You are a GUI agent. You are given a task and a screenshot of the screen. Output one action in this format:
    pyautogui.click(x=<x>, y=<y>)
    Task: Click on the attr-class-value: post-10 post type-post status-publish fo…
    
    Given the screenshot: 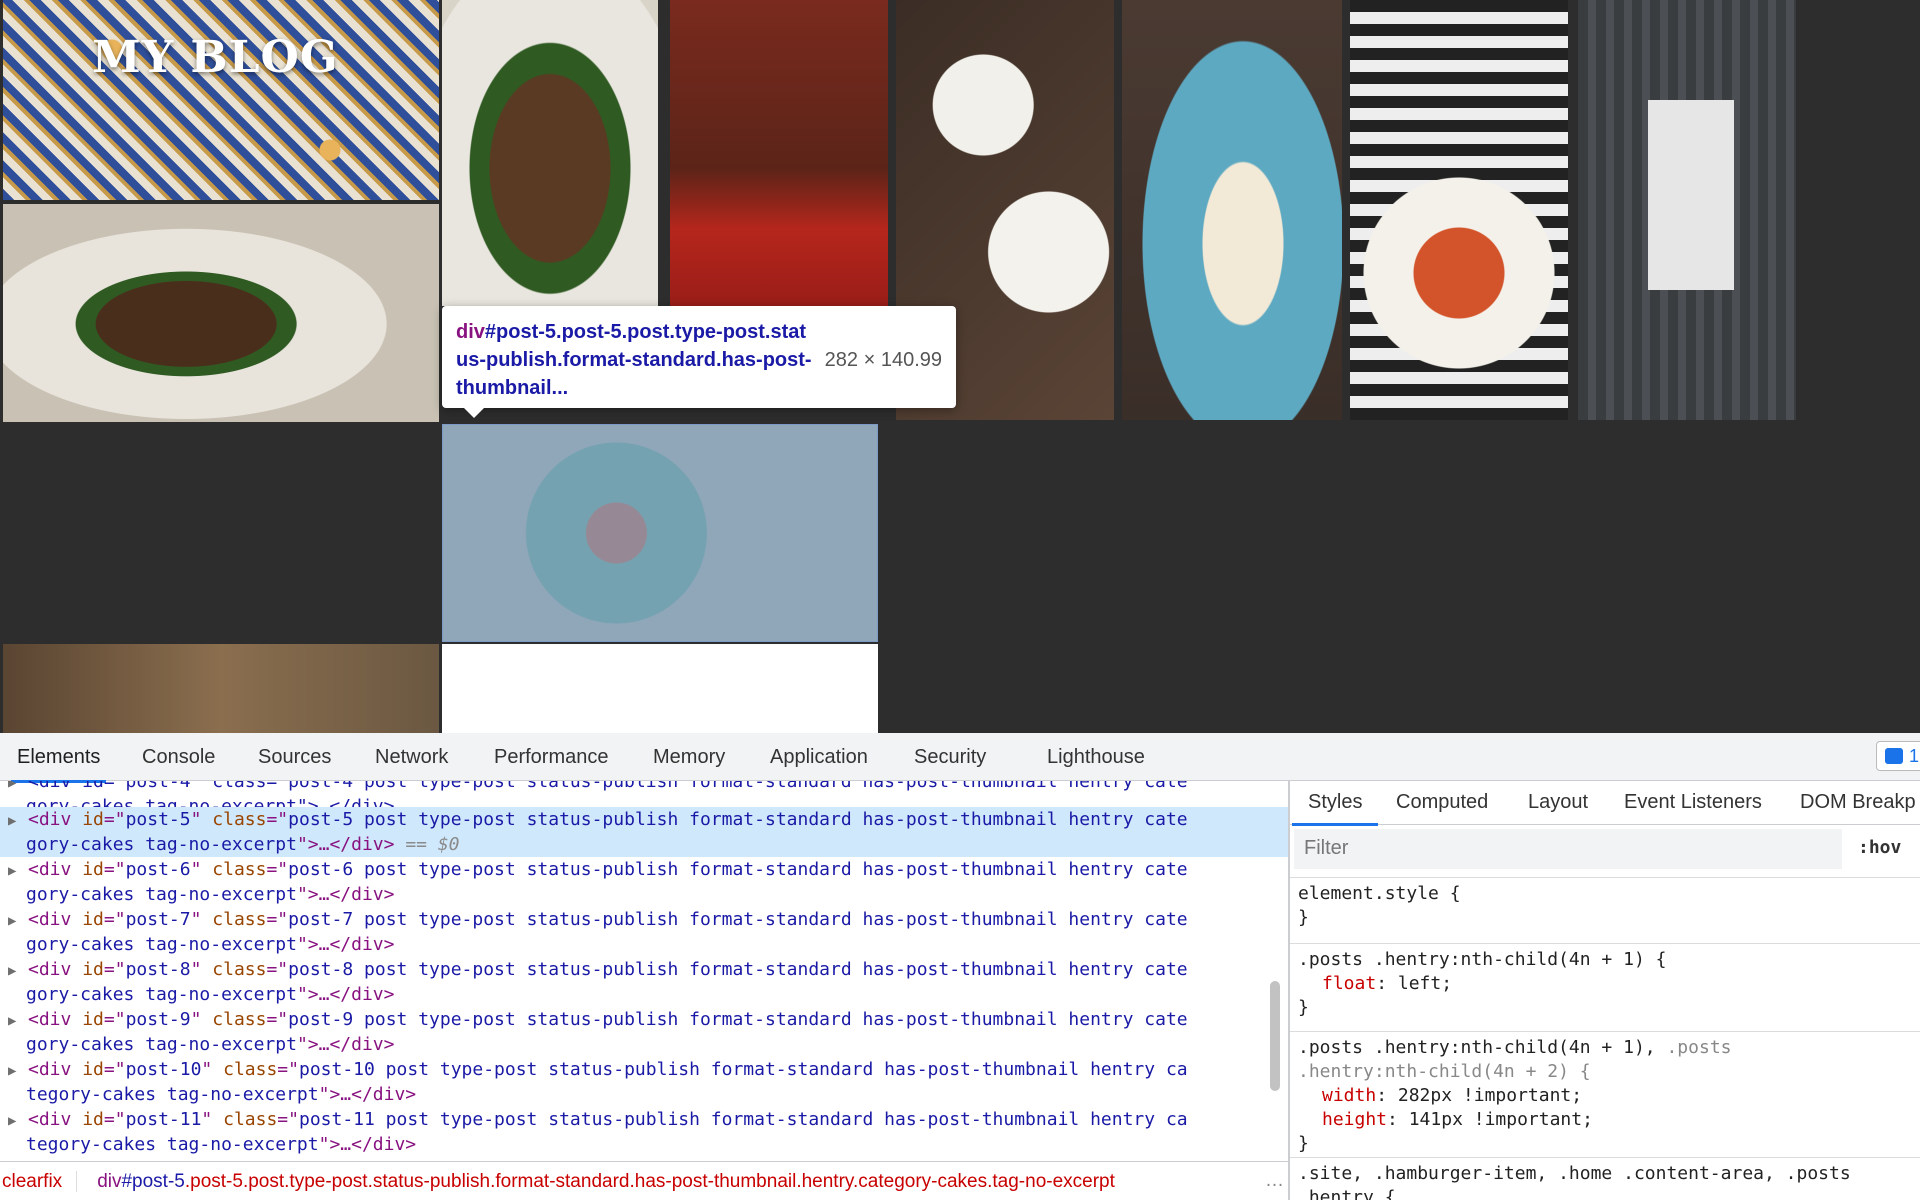 What is the action you would take?
    pyautogui.click(x=743, y=1069)
    